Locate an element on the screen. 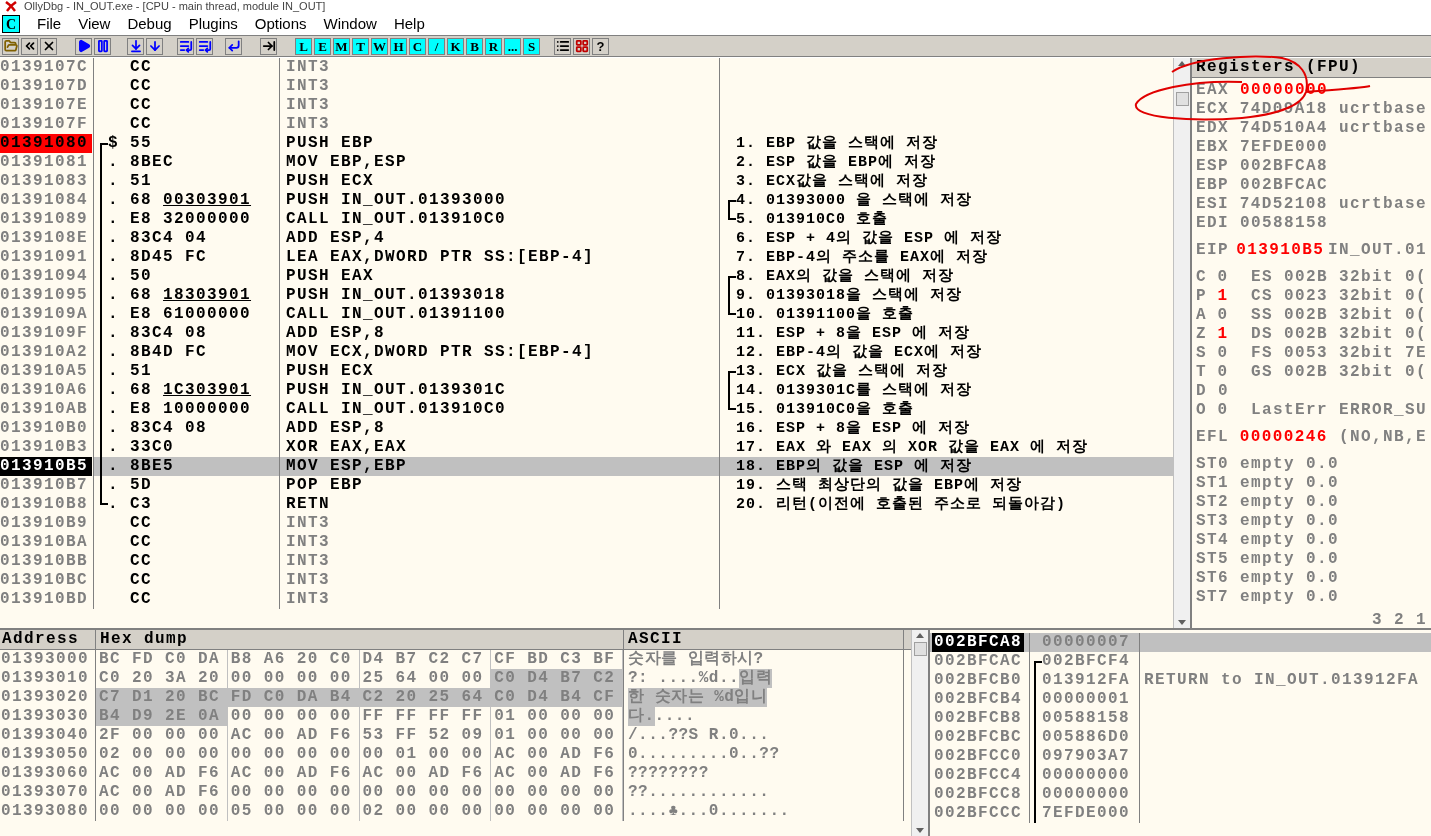 The image size is (1431, 836). menu-item: File is located at coordinates (49, 24).